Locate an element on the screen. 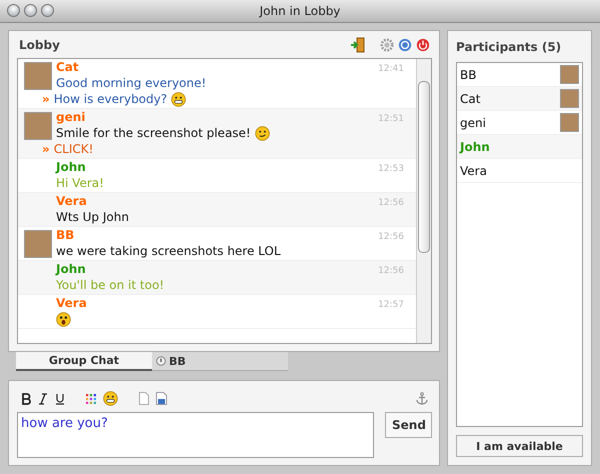  message-time: 12:51 is located at coordinates (391, 119).